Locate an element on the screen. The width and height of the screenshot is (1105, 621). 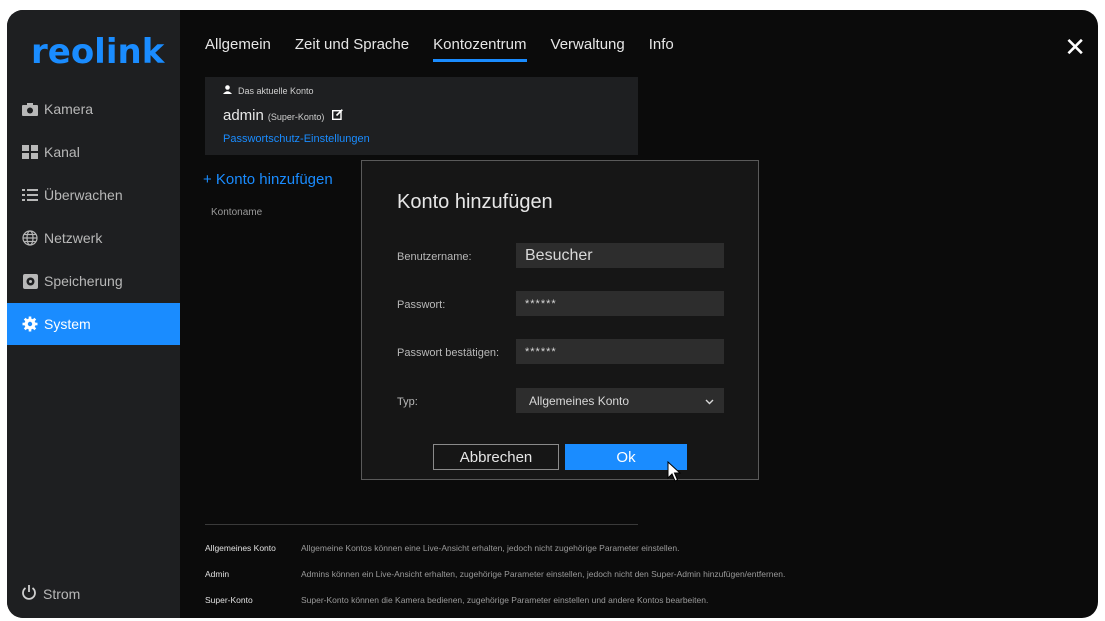
user-icon is located at coordinates (227, 90).